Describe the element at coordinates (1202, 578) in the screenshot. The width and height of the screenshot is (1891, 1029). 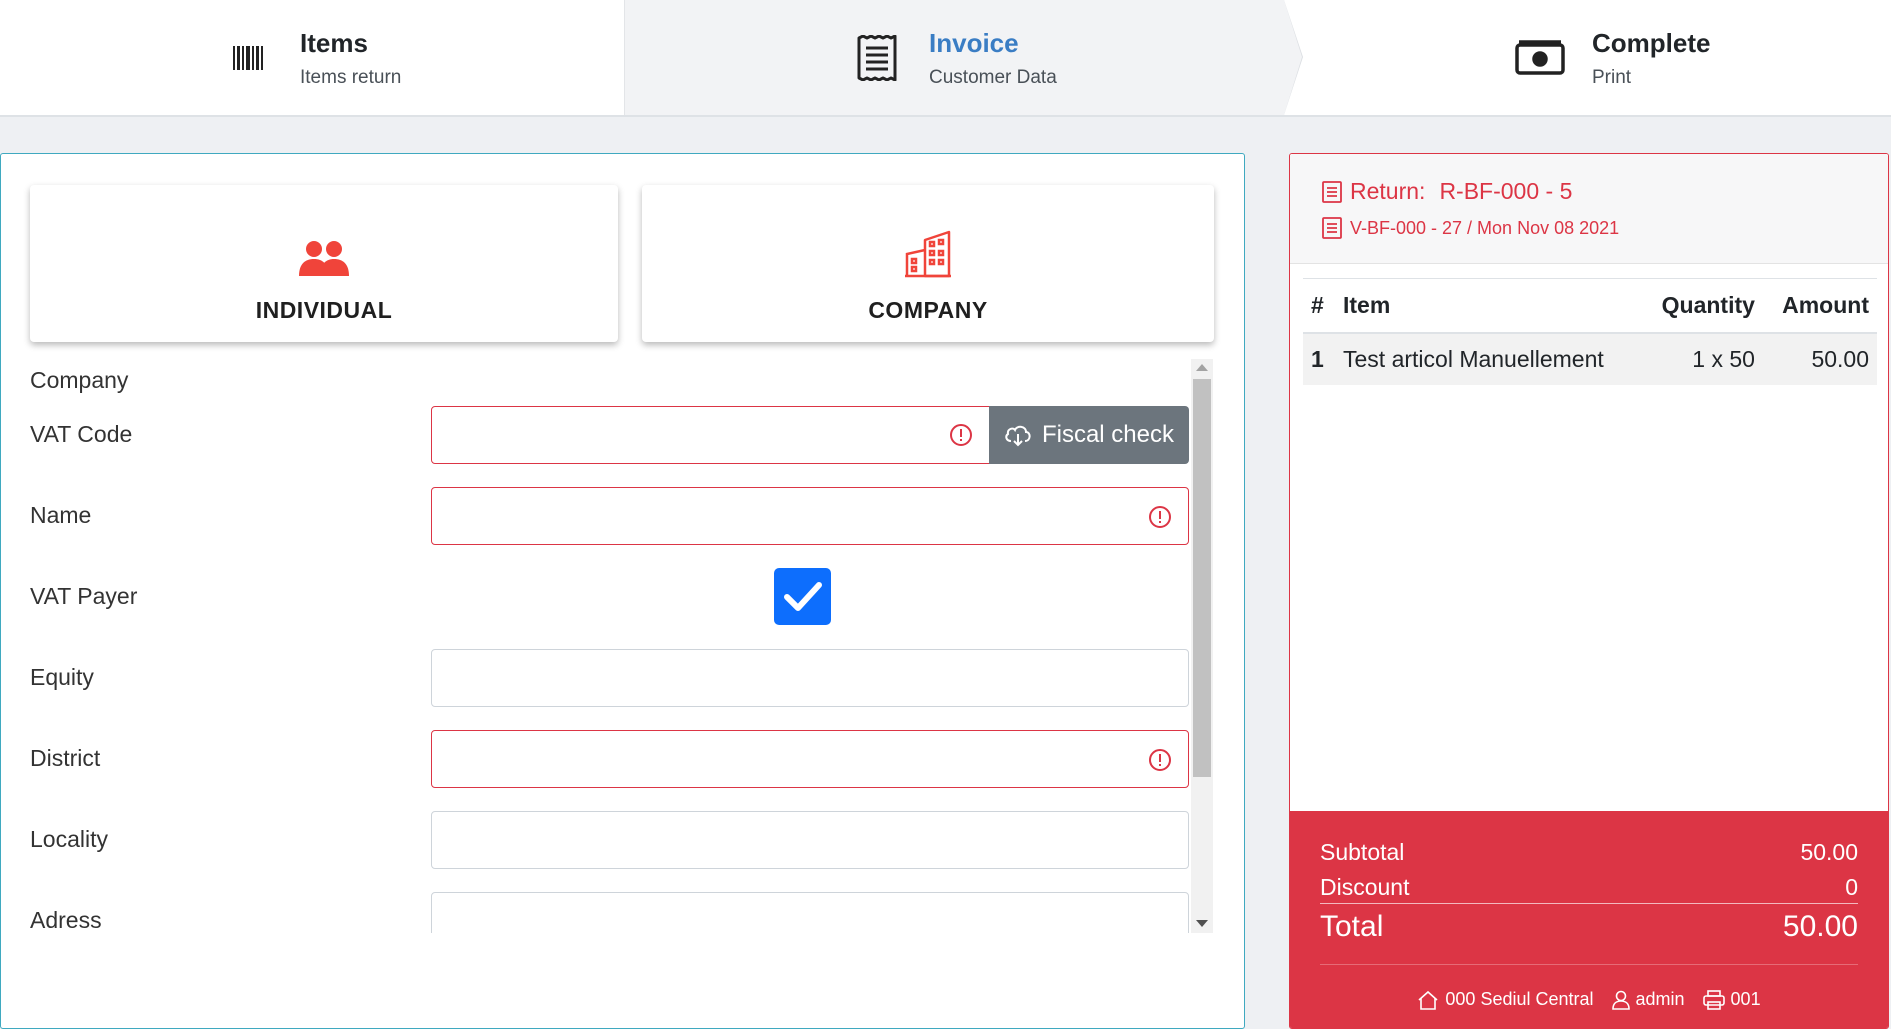
I see `scroll-thumb` at that location.